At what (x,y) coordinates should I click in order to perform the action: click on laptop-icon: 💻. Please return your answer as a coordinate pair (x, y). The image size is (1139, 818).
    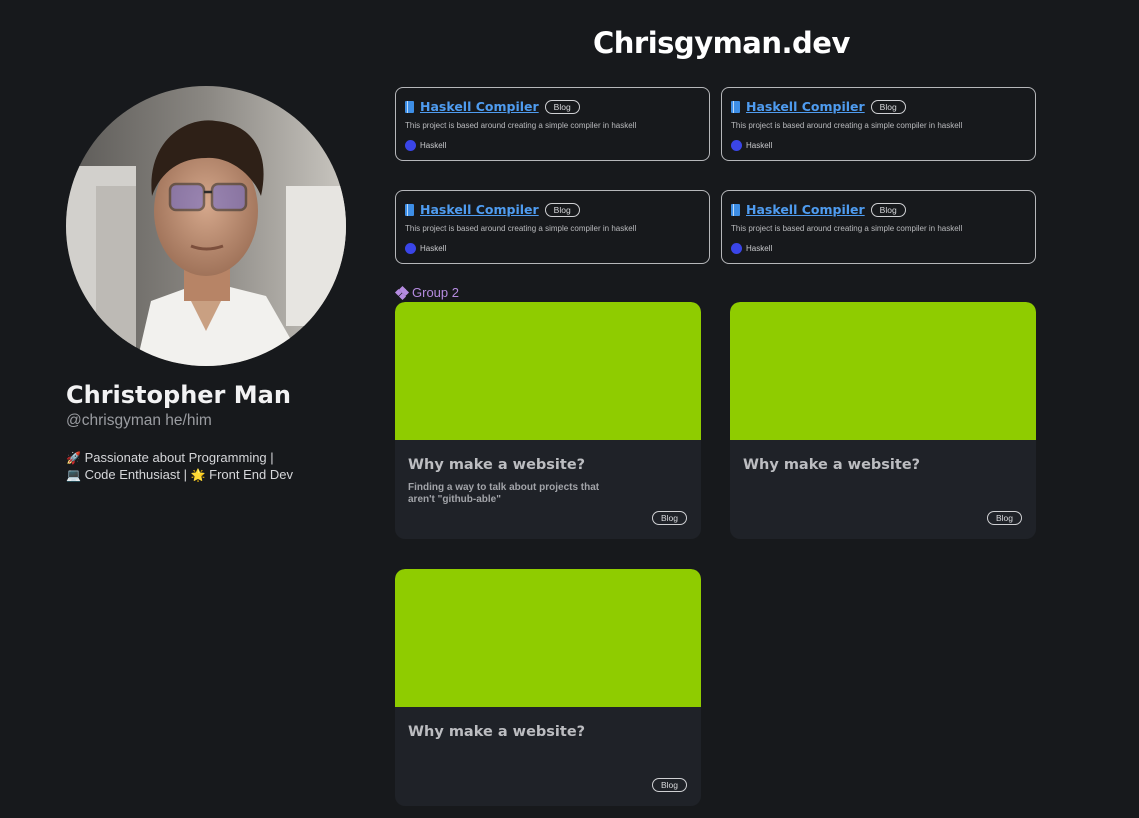
    Looking at the image, I should click on (73, 474).